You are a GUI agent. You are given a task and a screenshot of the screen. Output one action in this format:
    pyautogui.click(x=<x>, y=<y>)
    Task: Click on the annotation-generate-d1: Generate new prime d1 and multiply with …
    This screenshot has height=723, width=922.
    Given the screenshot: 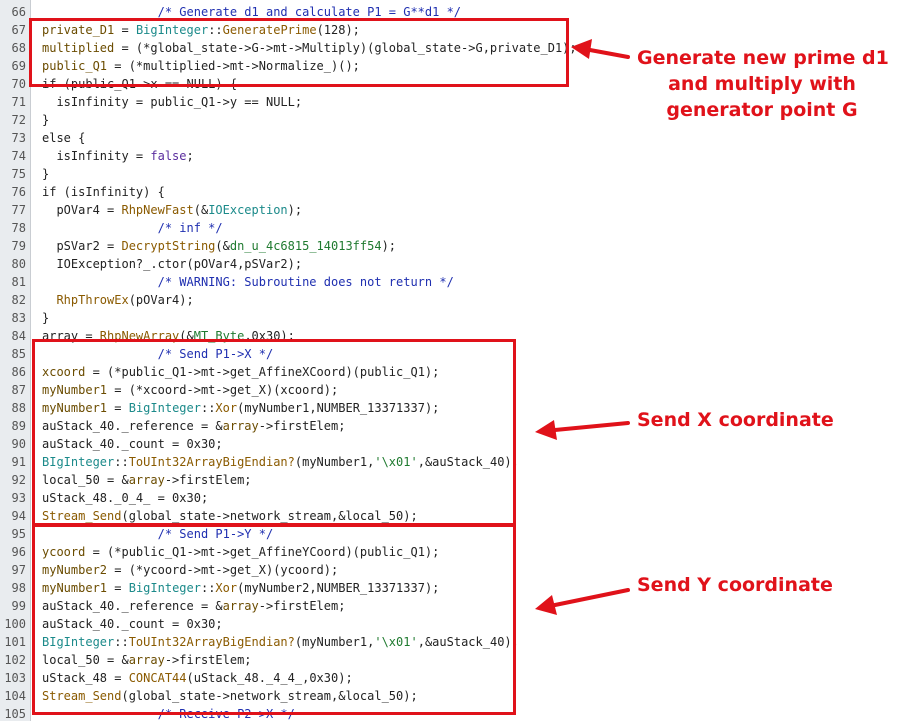 What is the action you would take?
    pyautogui.click(x=763, y=84)
    